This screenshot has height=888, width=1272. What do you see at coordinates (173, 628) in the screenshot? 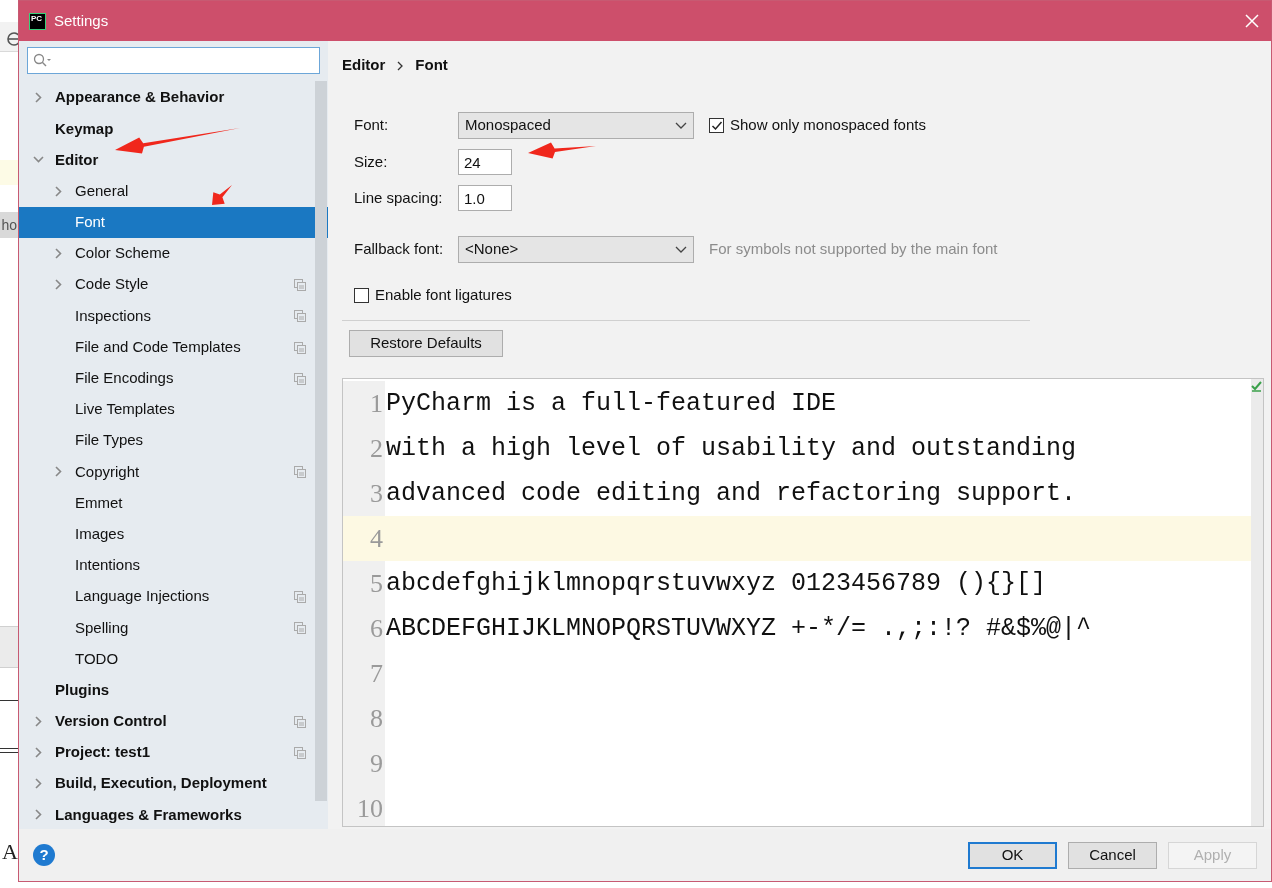
I see `tree-item: Spelling` at bounding box center [173, 628].